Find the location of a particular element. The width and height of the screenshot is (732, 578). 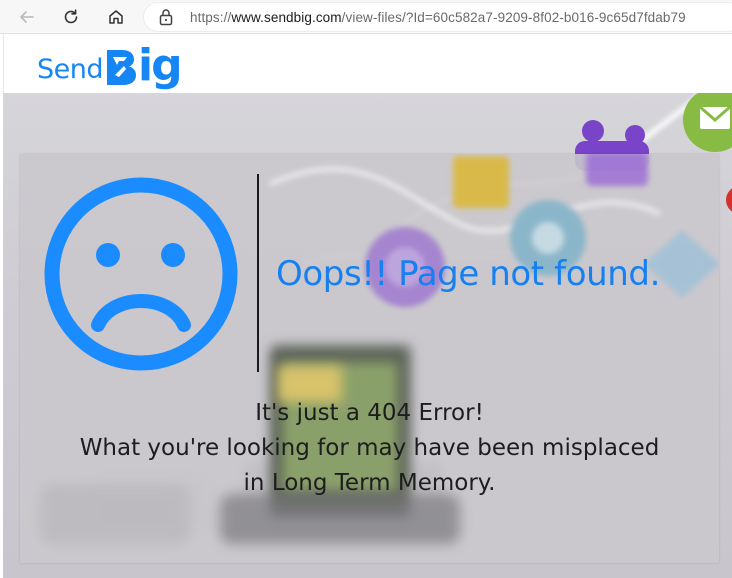

url-prefix: https:// is located at coordinates (211, 17).